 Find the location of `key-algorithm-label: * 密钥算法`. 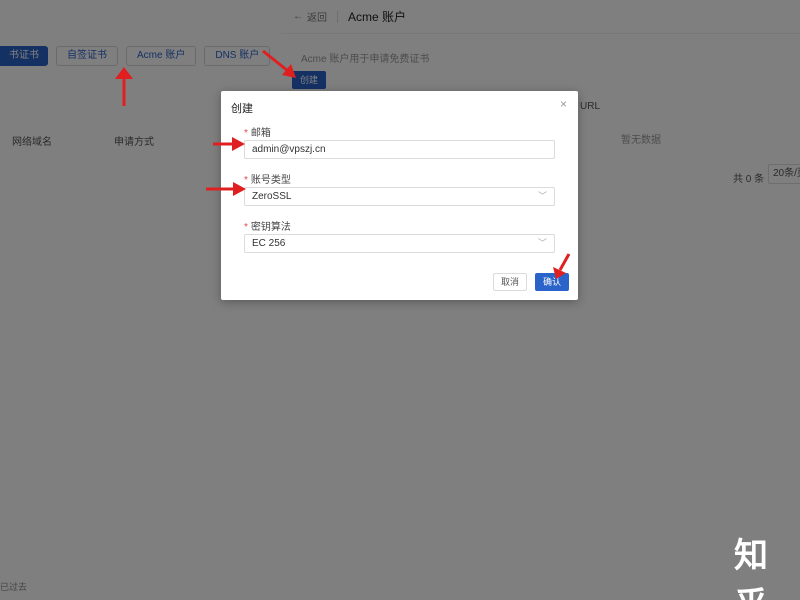

key-algorithm-label: * 密钥算法 is located at coordinates (267, 227).